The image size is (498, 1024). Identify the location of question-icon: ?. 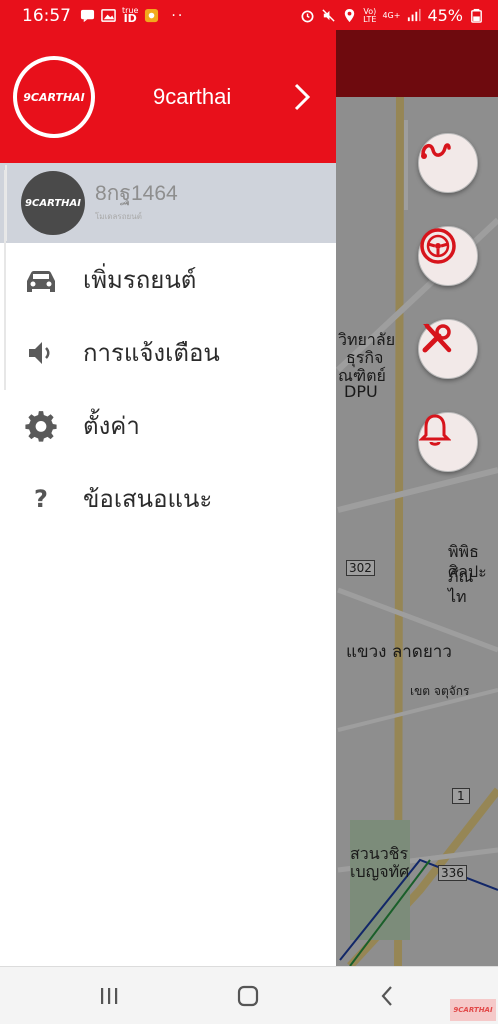
(41, 498).